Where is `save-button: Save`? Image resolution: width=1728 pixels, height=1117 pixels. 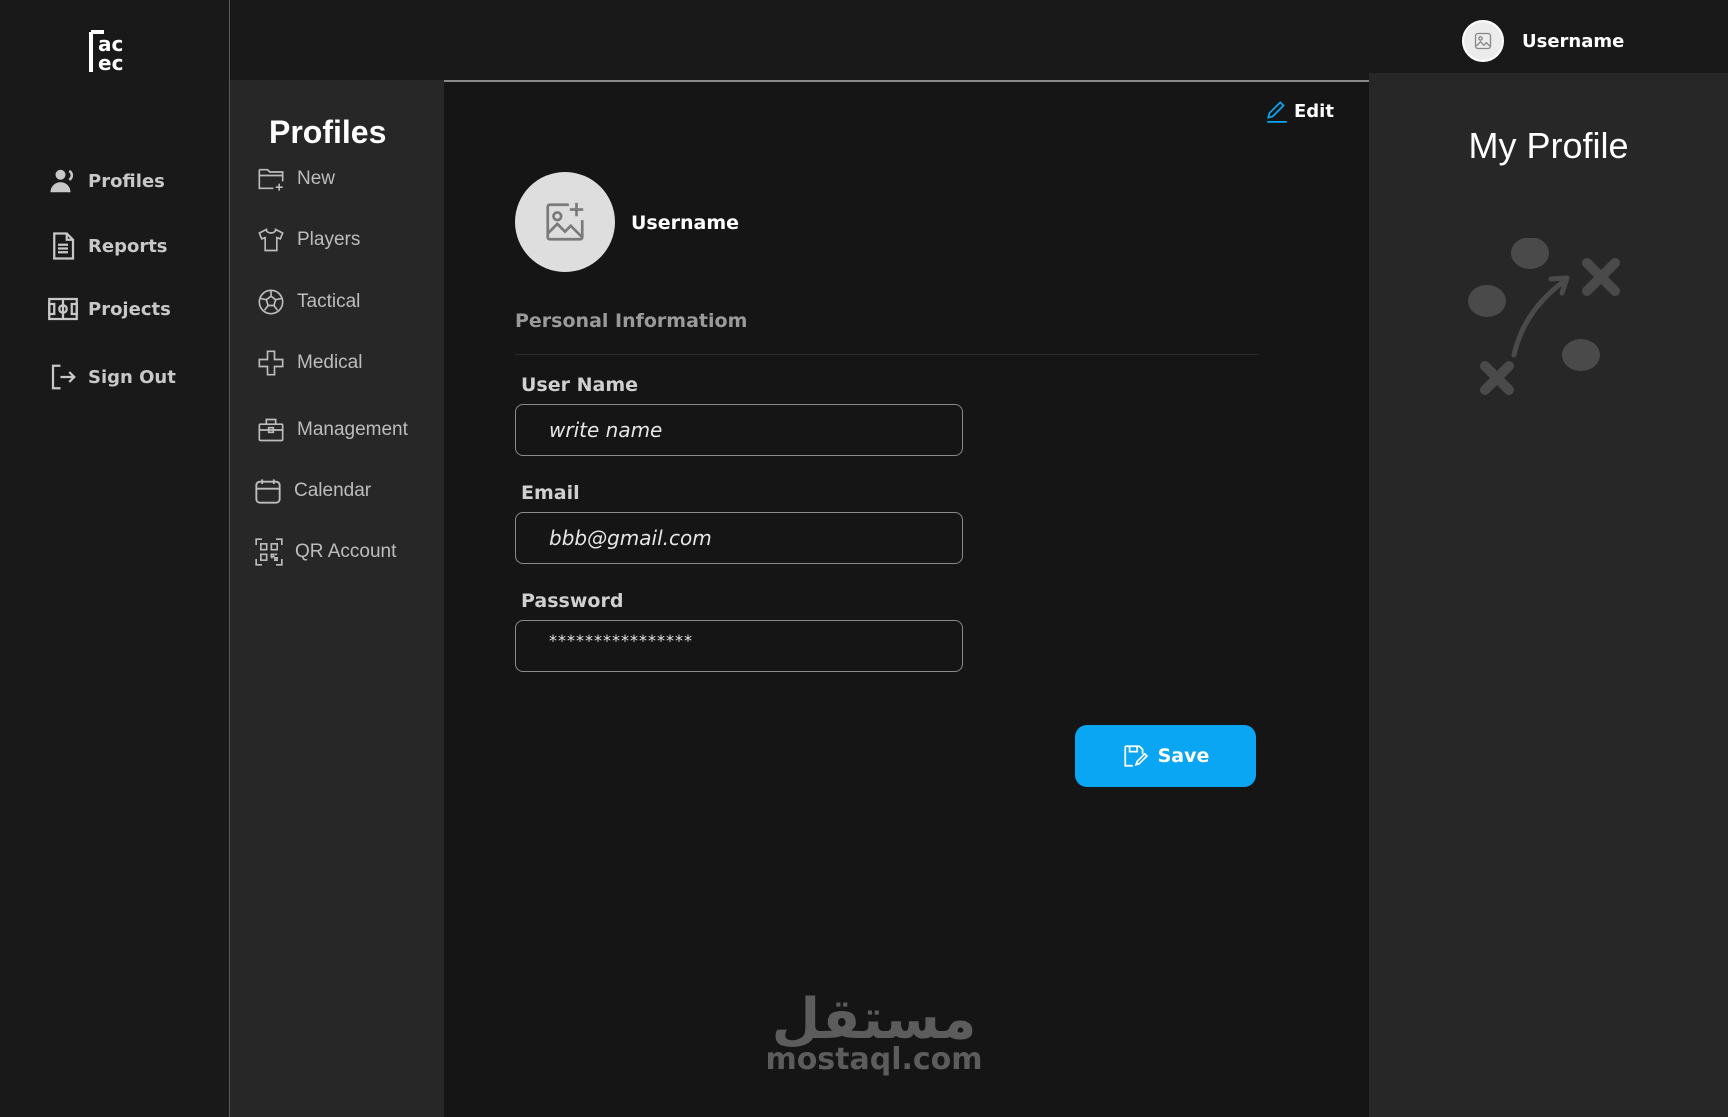 save-button: Save is located at coordinates (1165, 756).